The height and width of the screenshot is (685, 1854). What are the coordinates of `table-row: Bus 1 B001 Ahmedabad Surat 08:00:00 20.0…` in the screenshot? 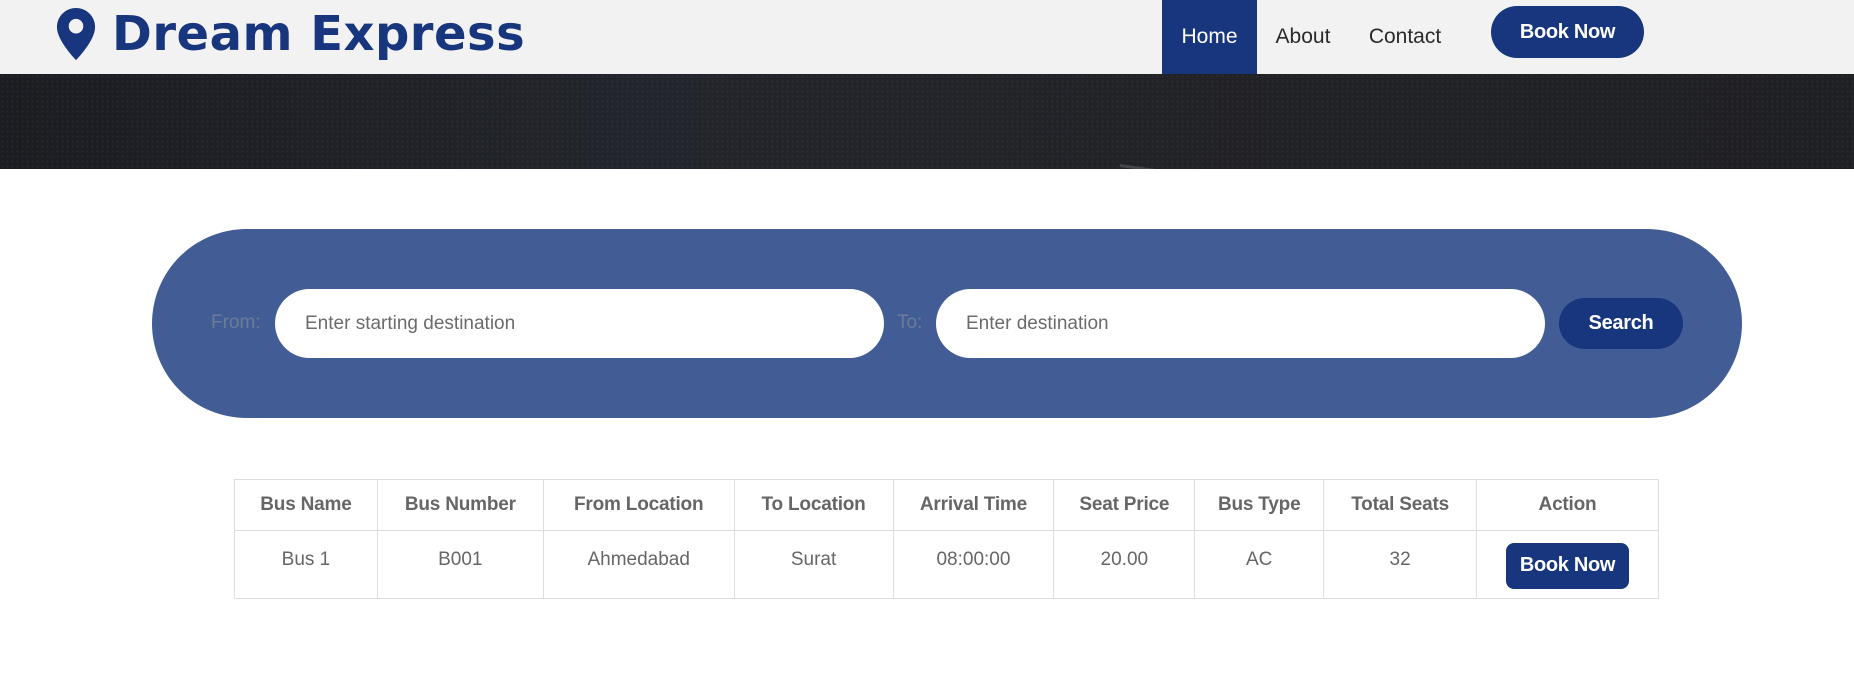 It's located at (946, 564).